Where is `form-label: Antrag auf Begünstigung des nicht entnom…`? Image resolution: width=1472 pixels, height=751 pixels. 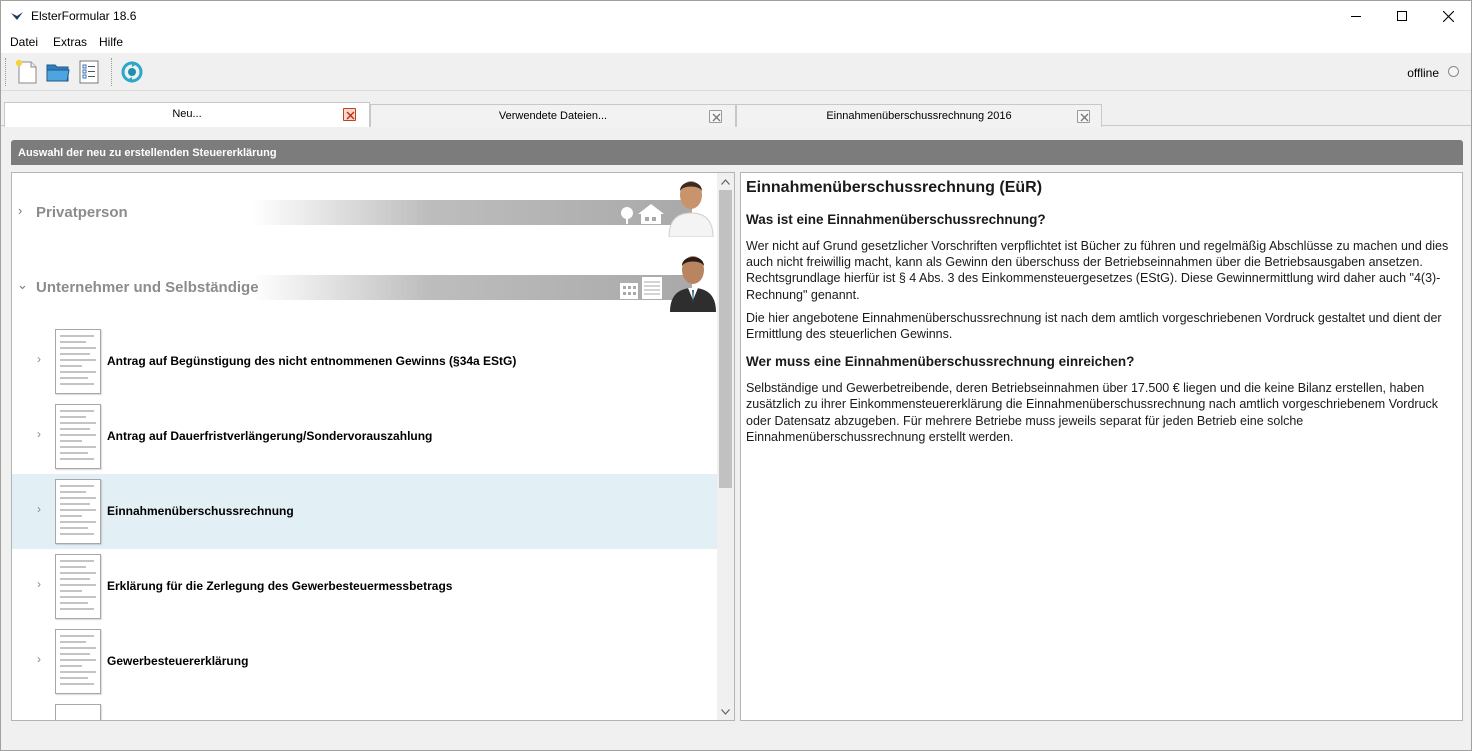
form-label: Antrag auf Begünstigung des nicht entnom… is located at coordinates (312, 361).